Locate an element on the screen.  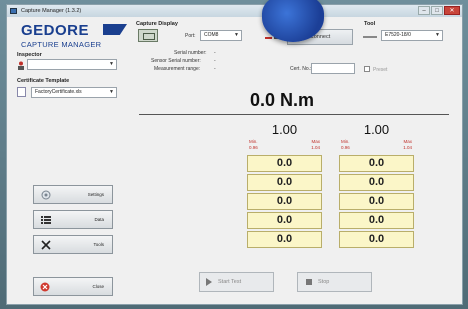
inspector-label: Inspector is located at coordinates (29, 55).